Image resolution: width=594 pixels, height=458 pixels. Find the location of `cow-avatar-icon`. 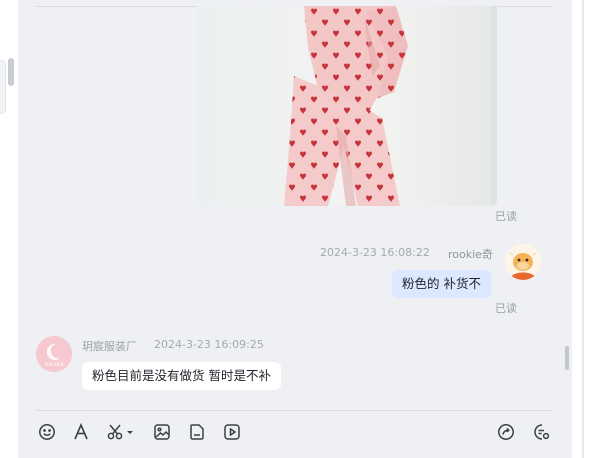

cow-avatar-icon is located at coordinates (523, 262).